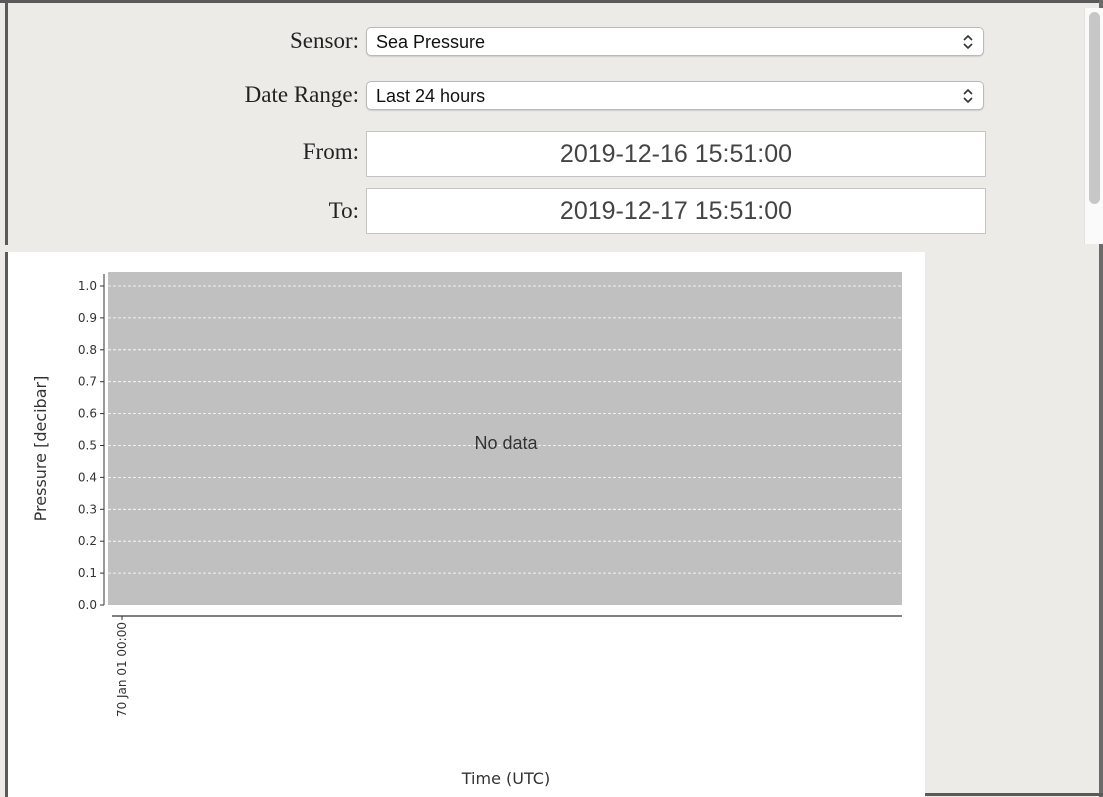 This screenshot has width=1103, height=797. Describe the element at coordinates (87, 414) in the screenshot. I see `y-tick-label: 0.6` at that location.